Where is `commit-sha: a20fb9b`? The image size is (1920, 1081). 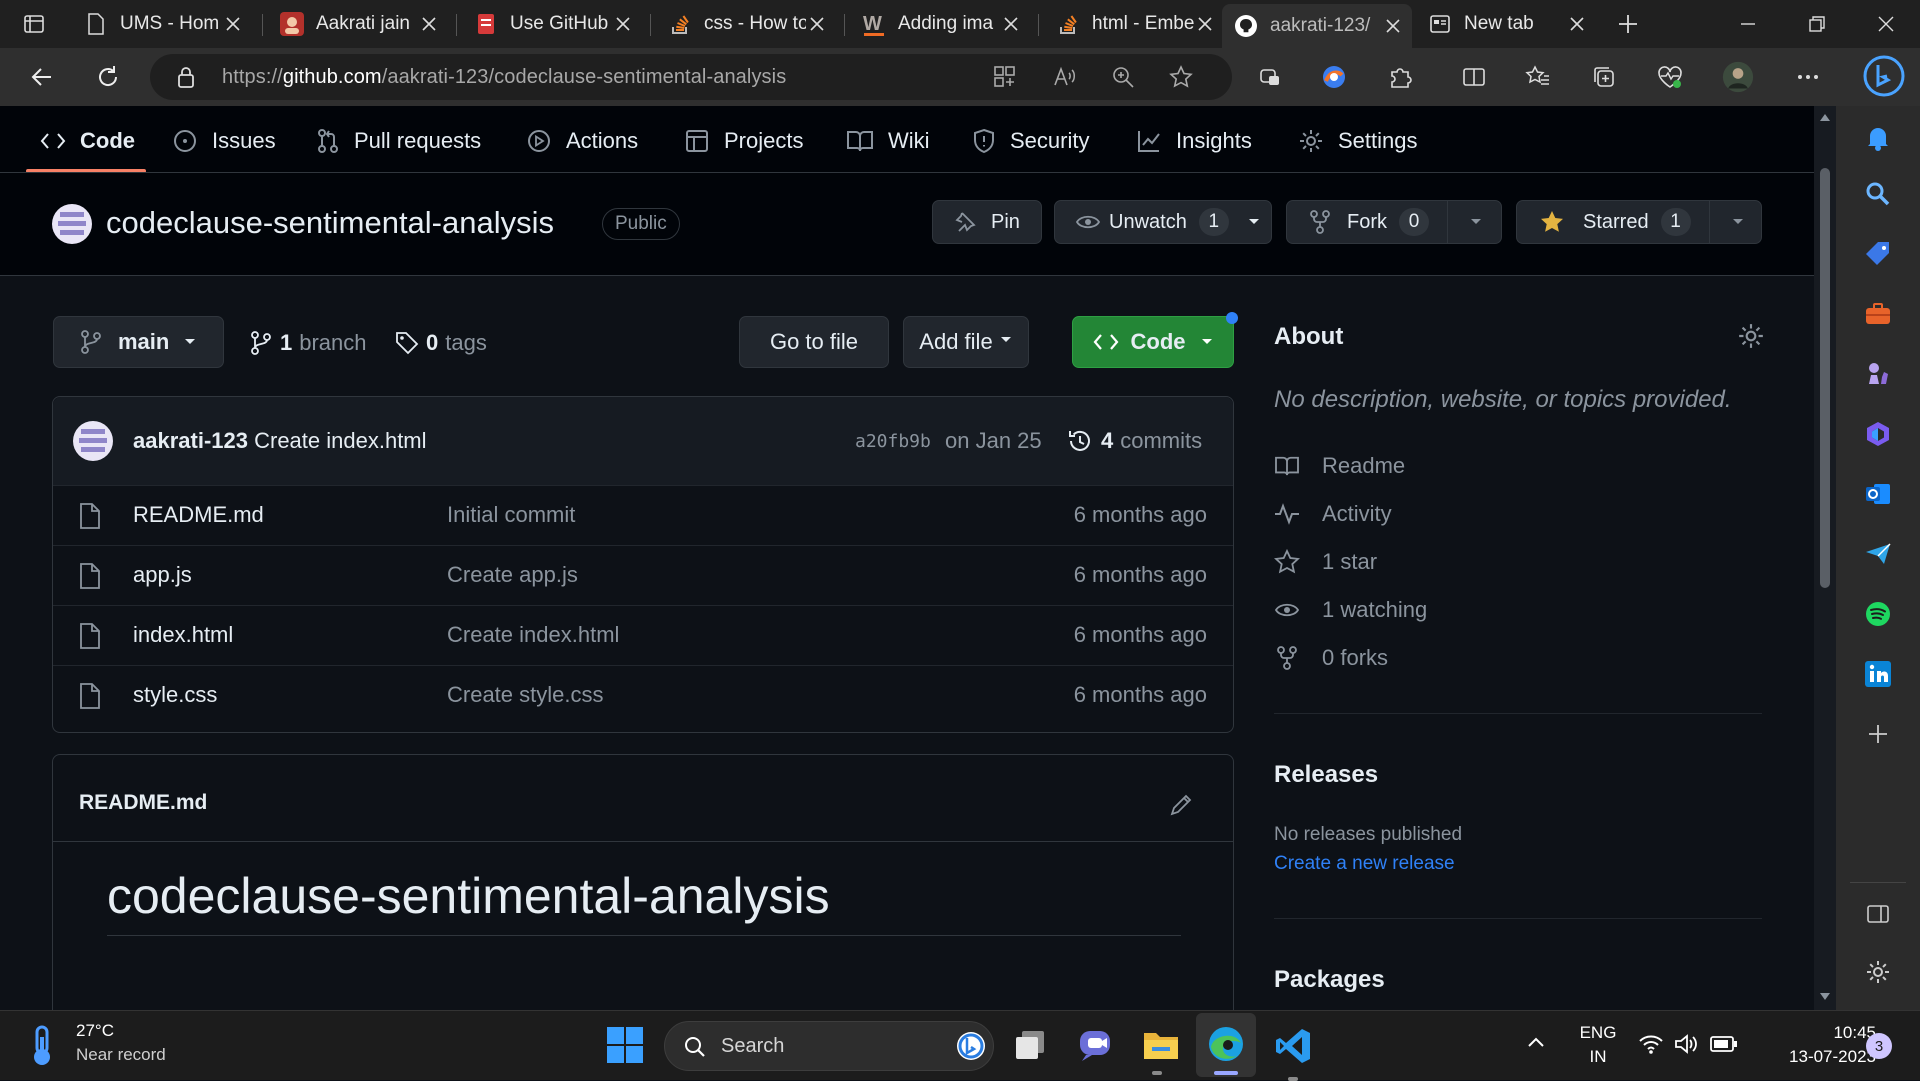
commit-sha: a20fb9b is located at coordinates (893, 441).